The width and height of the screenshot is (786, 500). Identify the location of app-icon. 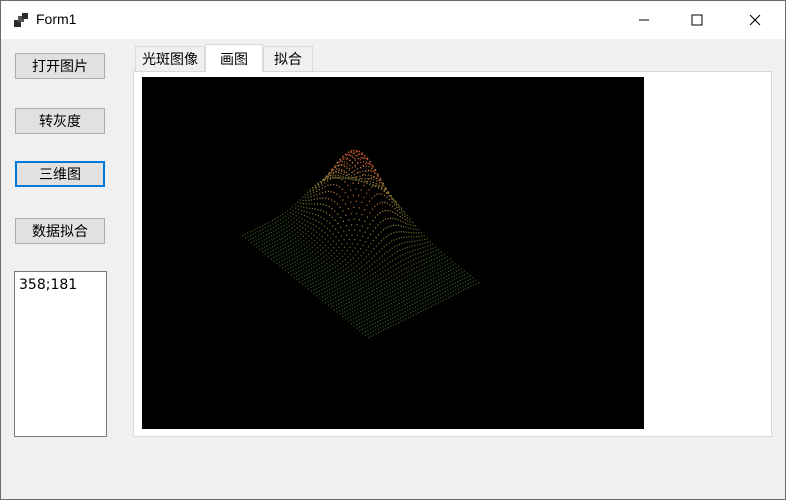
(21, 20).